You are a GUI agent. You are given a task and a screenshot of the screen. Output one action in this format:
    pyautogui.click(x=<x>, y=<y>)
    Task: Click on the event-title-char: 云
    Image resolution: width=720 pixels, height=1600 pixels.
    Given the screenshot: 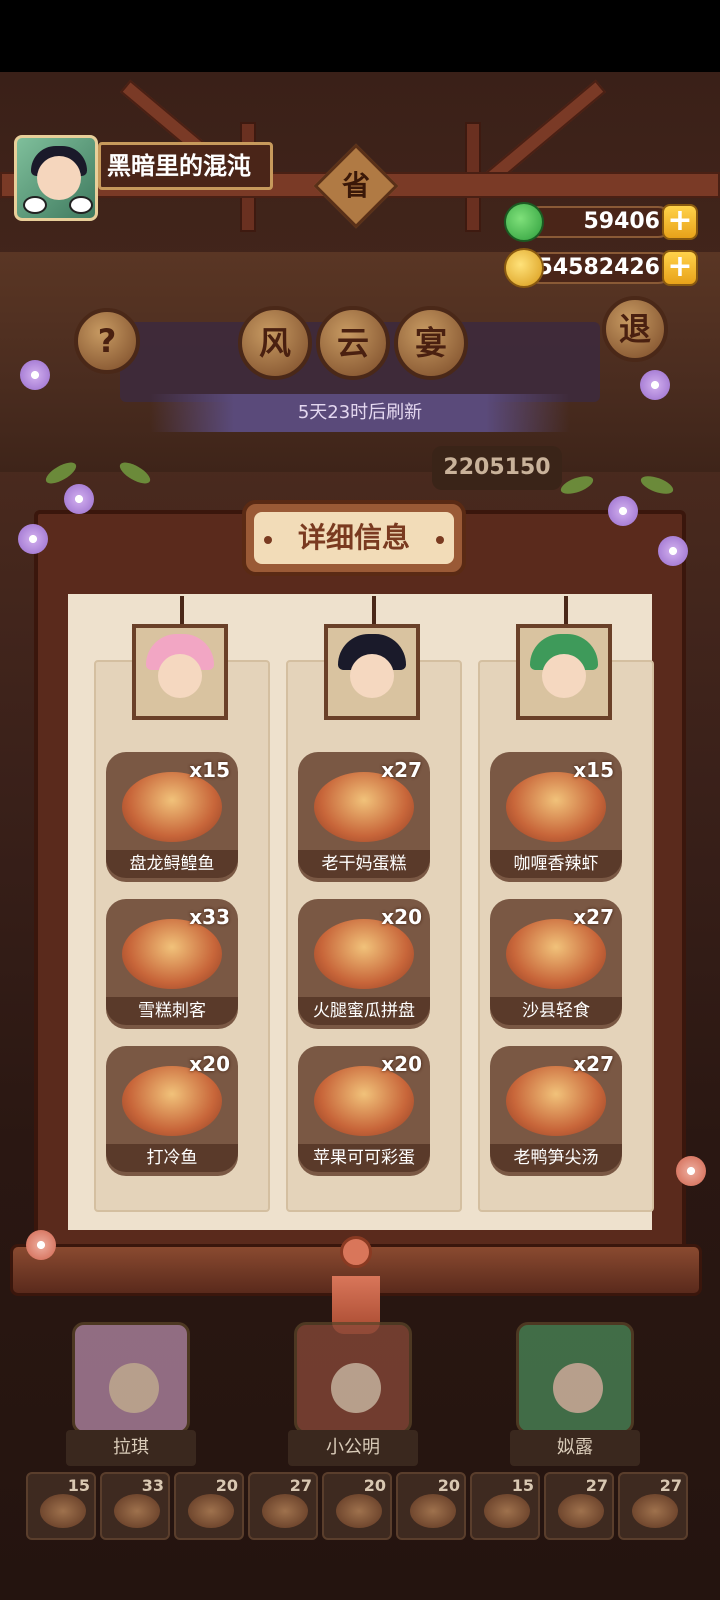 What is the action you would take?
    pyautogui.click(x=353, y=343)
    